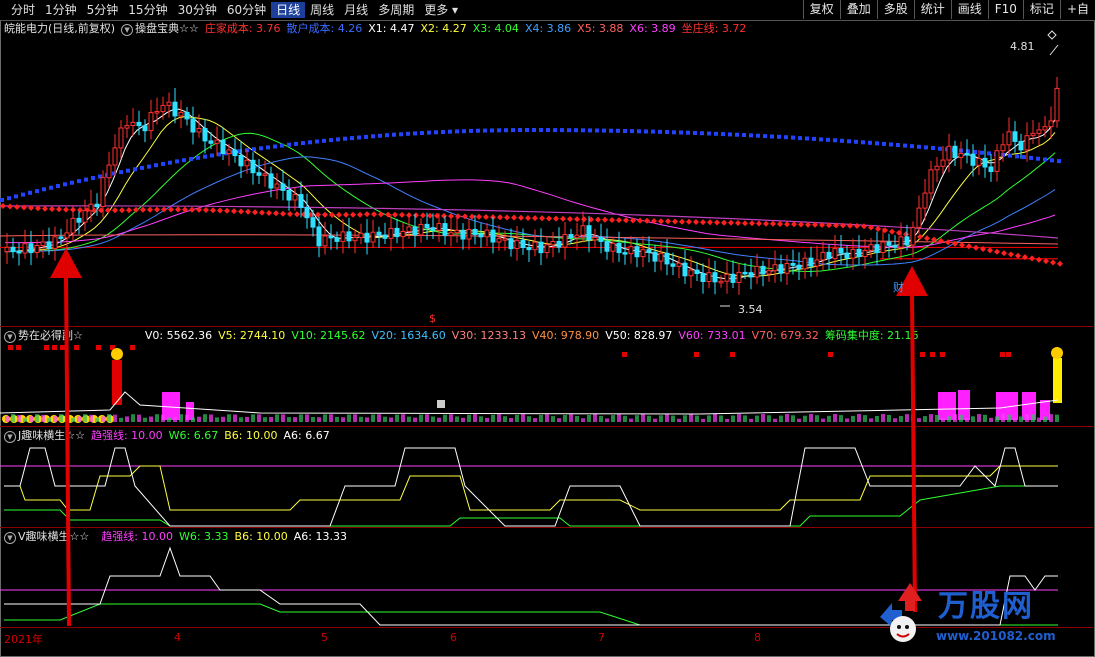 The image size is (1095, 657). What do you see at coordinates (757, 637) in the screenshot?
I see `axis-label-month: 8` at bounding box center [757, 637].